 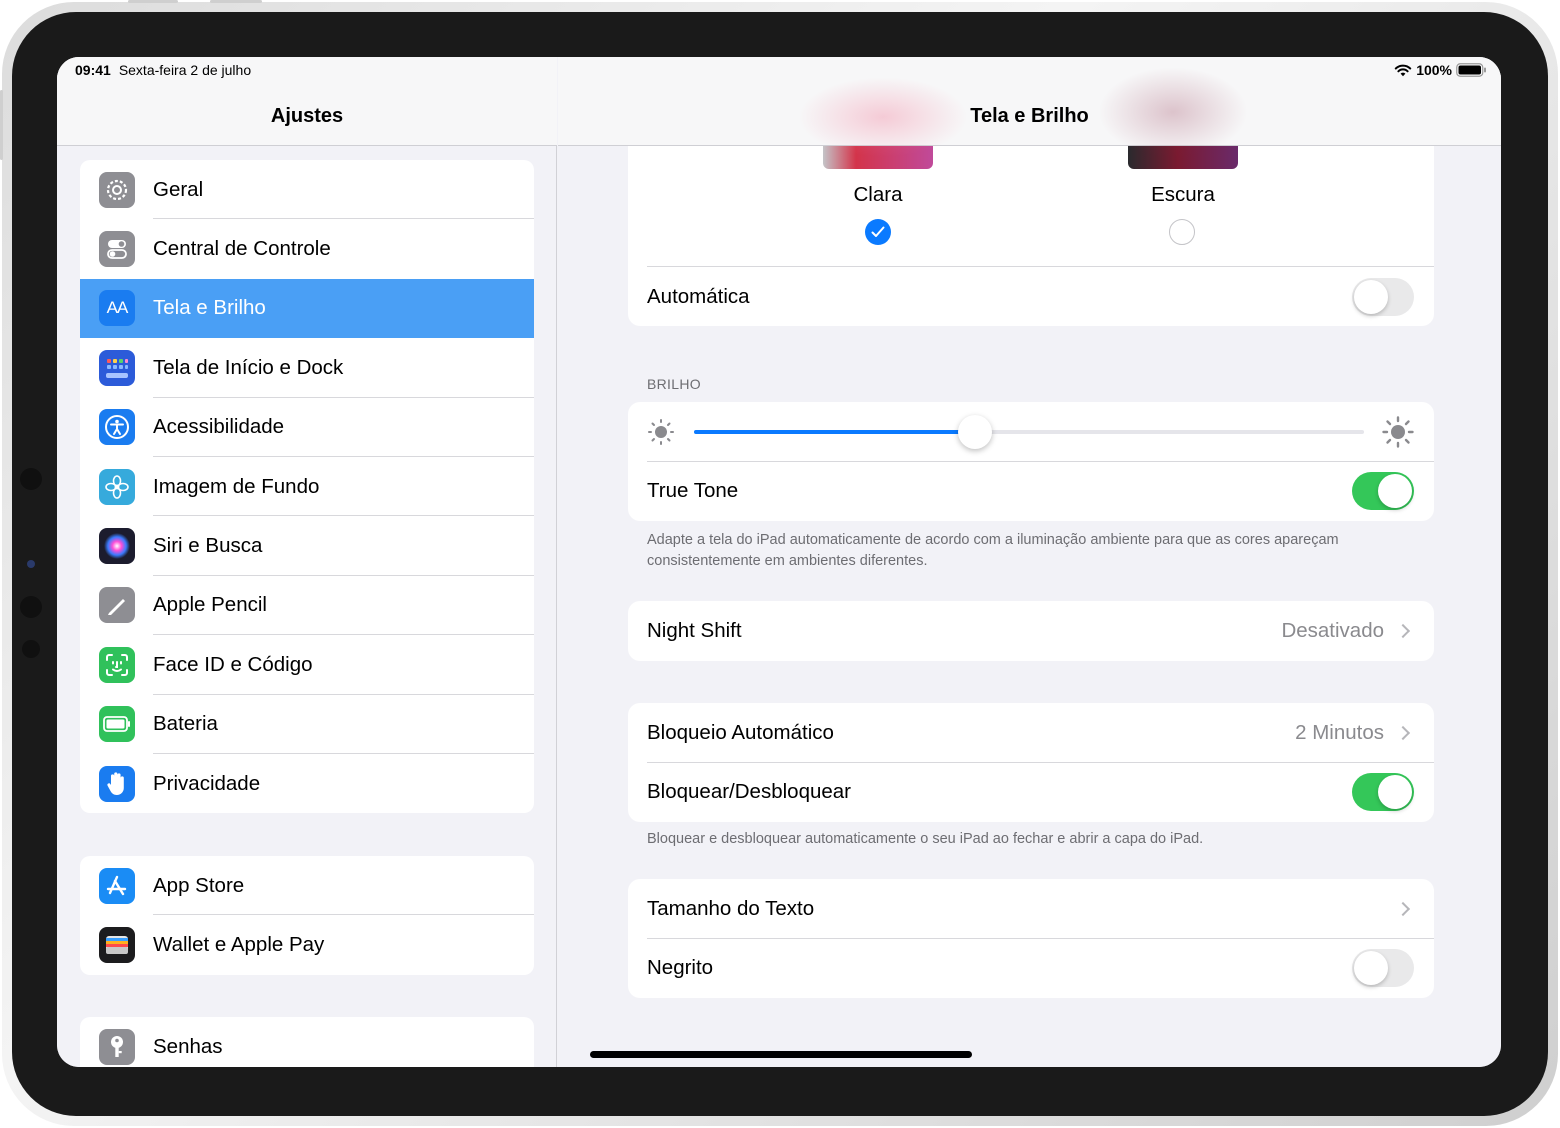 I want to click on sidebar-item-label: Senhas, so click(x=188, y=1046).